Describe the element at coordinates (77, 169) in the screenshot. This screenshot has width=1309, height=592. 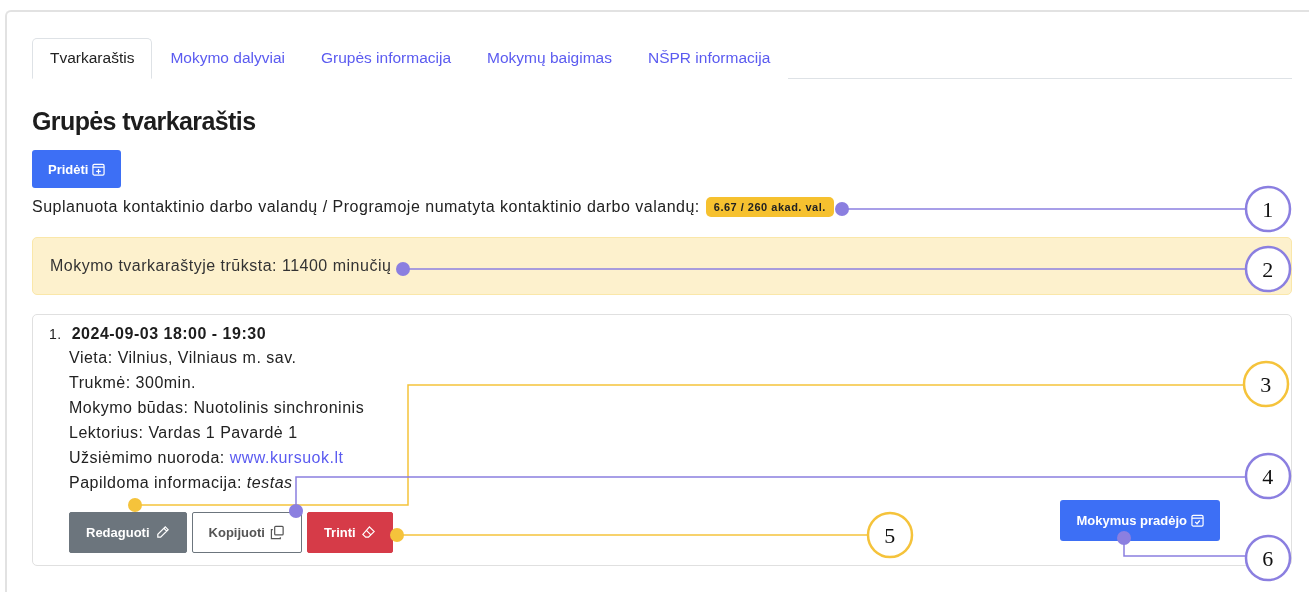
I see `add-button: Pridėti` at that location.